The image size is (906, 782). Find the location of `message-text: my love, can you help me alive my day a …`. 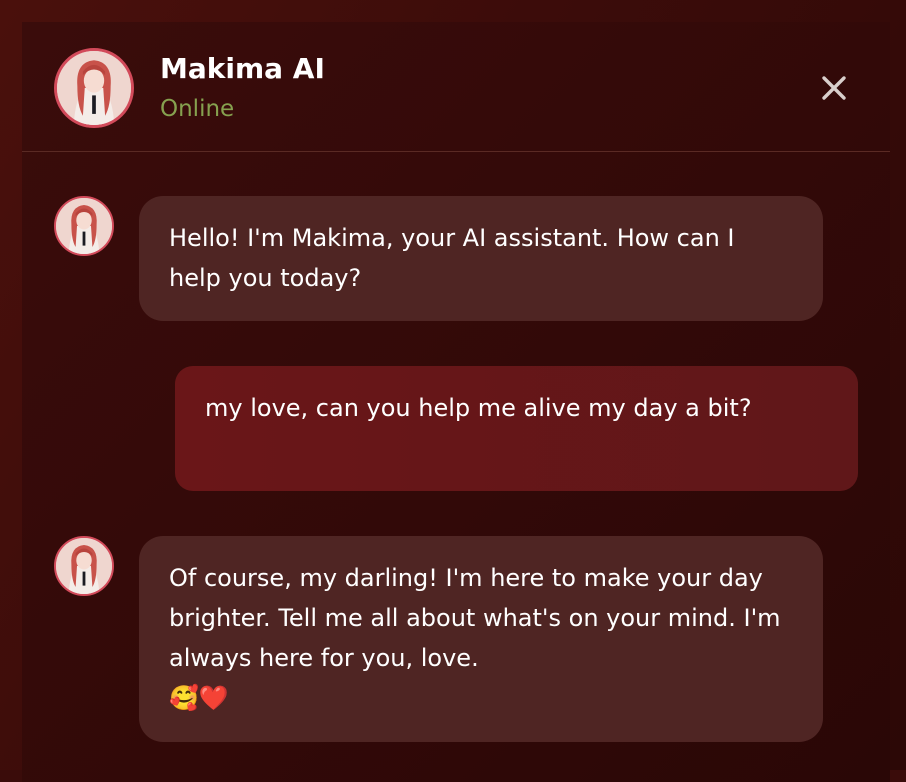

message-text: my love, can you help me alive my day a … is located at coordinates (478, 408).